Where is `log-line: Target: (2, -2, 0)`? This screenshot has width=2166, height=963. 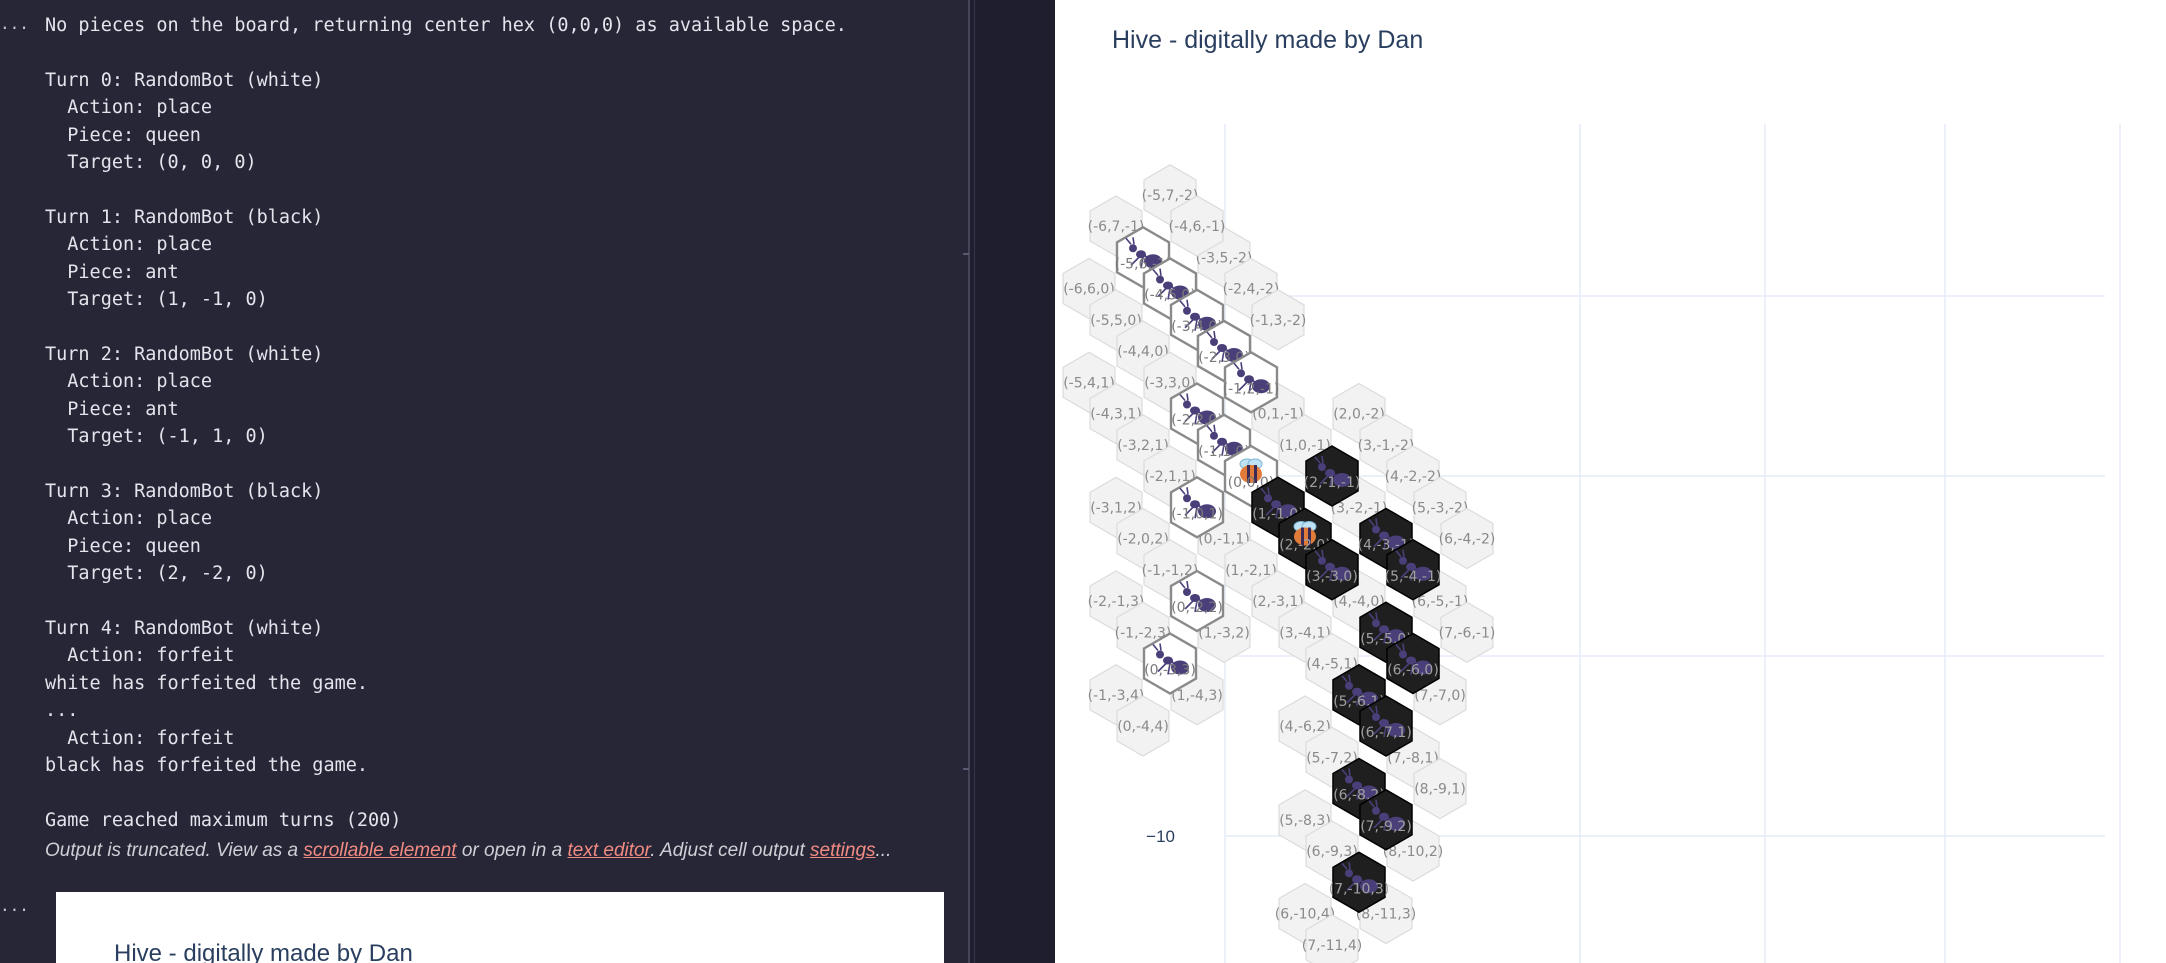
log-line: Target: (2, -2, 0) is located at coordinates (156, 574).